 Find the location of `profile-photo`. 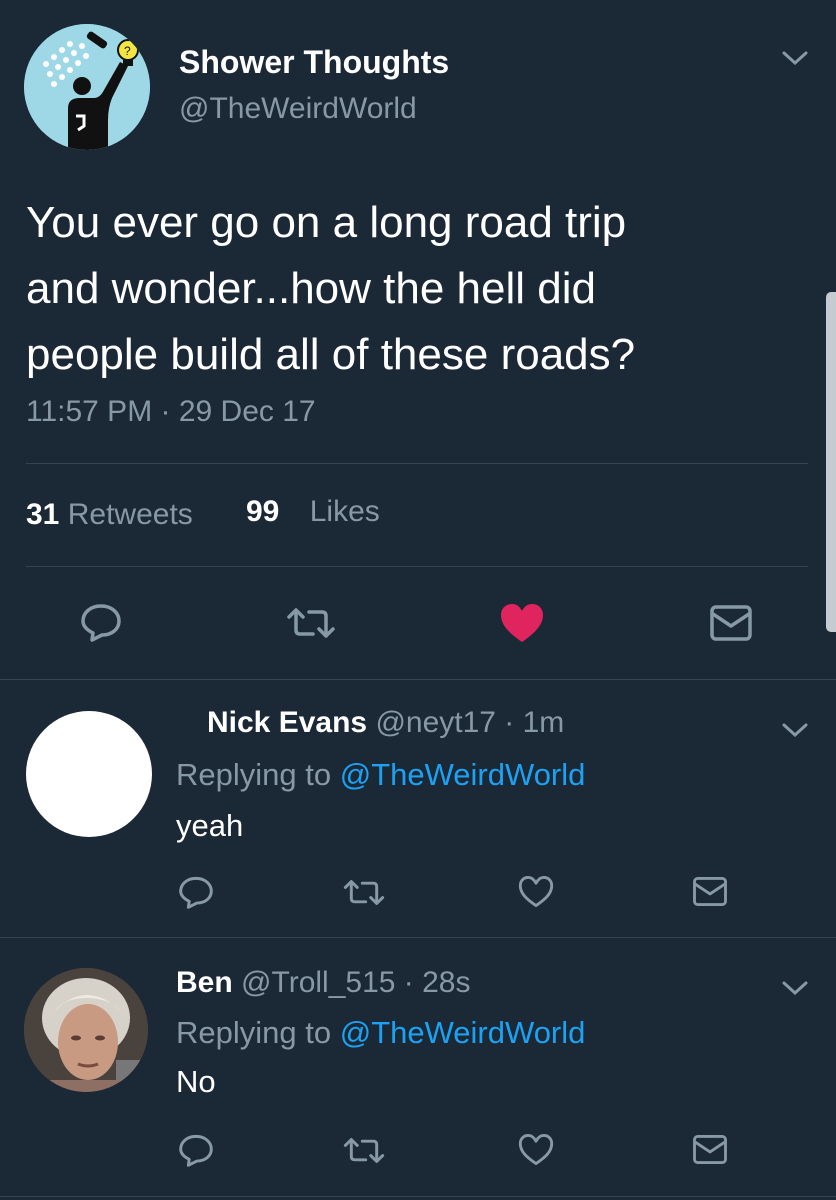

profile-photo is located at coordinates (86, 1030).